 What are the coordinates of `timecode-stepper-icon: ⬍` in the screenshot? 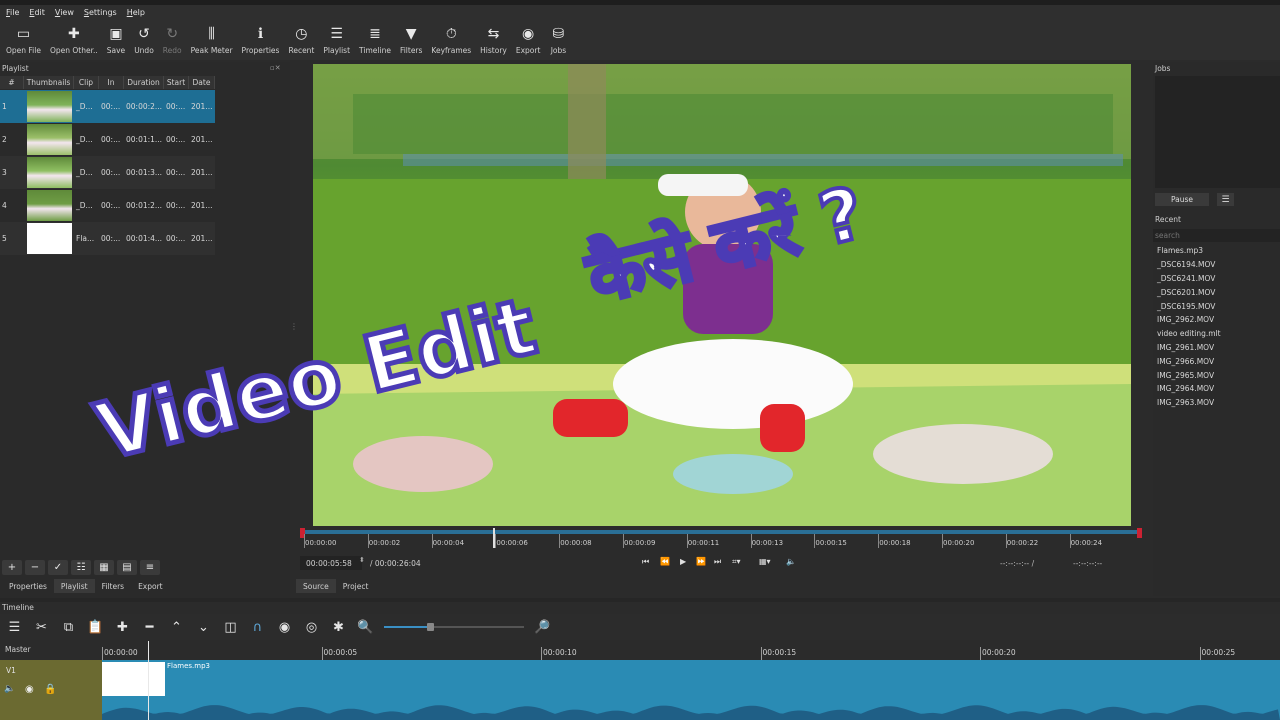 It's located at (362, 560).